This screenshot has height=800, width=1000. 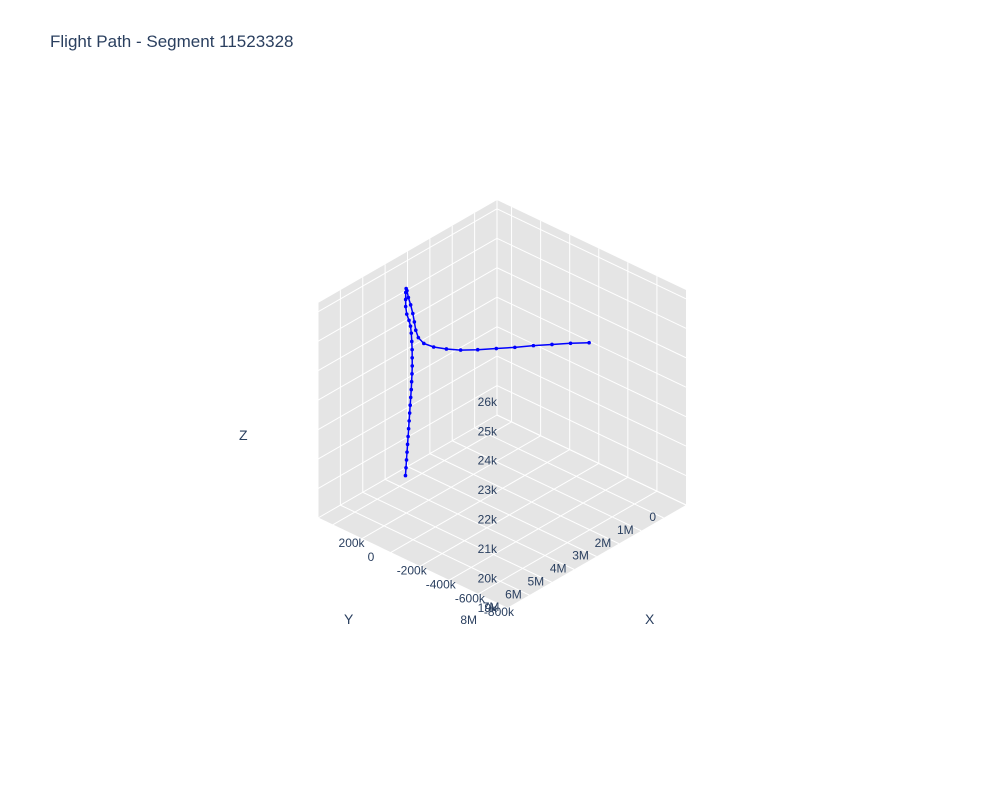 I want to click on y-tick-label: 3M, so click(x=580, y=556).